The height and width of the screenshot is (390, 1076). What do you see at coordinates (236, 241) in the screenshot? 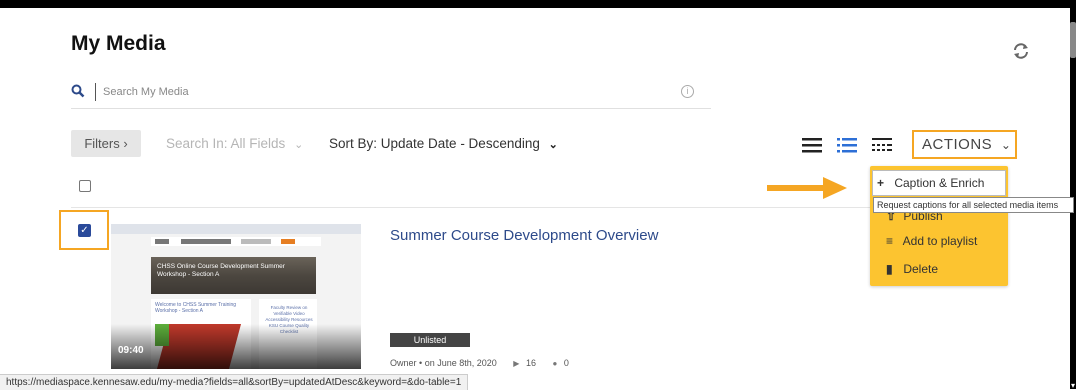
I see `thumbnail-nav` at bounding box center [236, 241].